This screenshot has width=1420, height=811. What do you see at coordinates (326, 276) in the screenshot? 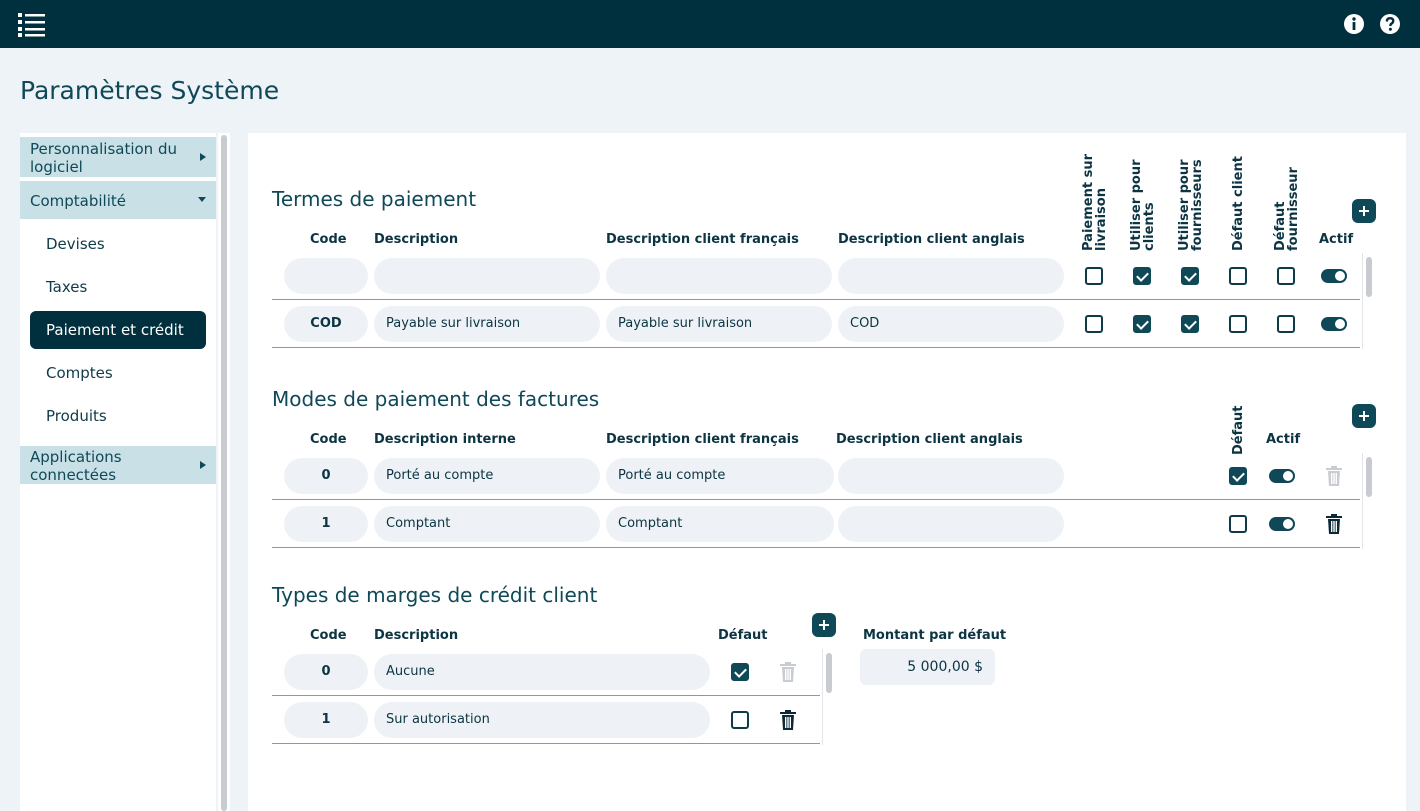
I see `code-input` at bounding box center [326, 276].